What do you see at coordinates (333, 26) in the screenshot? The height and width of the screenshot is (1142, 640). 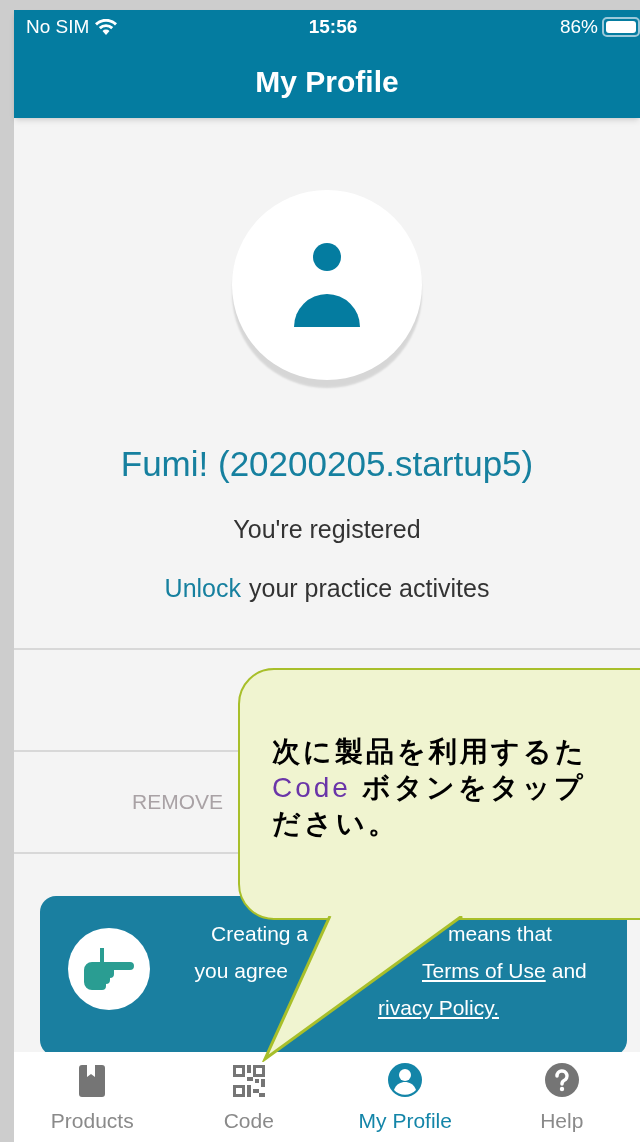 I see `clock-time: 15:56` at bounding box center [333, 26].